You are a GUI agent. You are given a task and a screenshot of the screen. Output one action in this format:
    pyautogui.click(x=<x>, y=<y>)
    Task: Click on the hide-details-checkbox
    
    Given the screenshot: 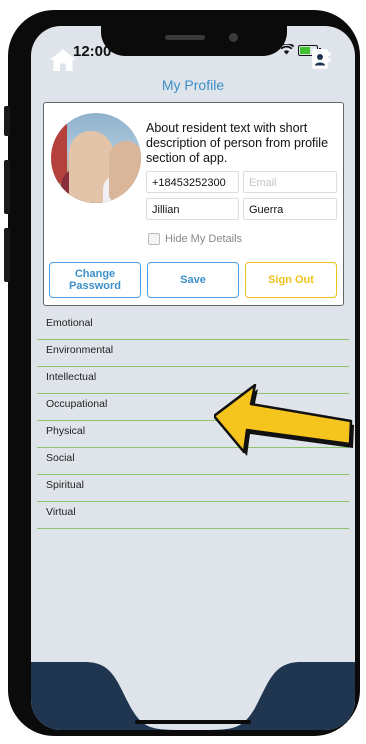 What is the action you would take?
    pyautogui.click(x=154, y=239)
    